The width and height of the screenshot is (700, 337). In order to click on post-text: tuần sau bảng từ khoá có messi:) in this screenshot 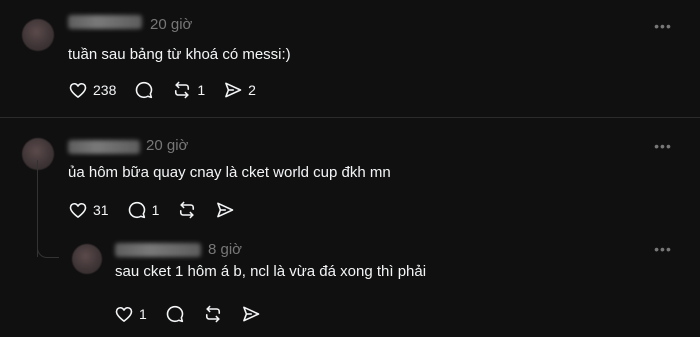, I will do `click(179, 54)`.